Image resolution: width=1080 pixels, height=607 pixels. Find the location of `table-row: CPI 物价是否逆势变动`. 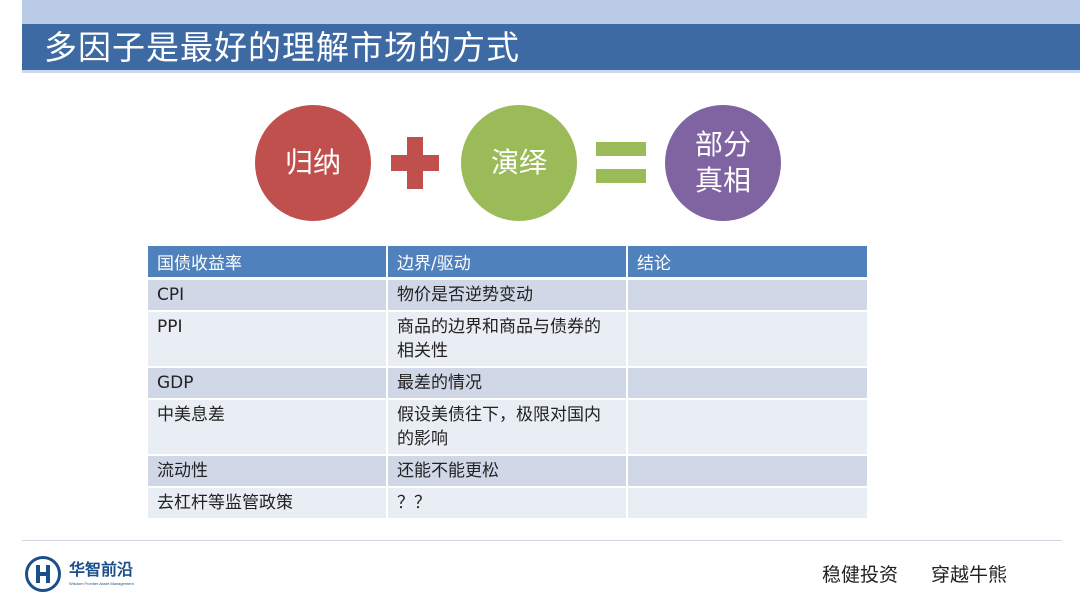

table-row: CPI 物价是否逆势变动 is located at coordinates (507, 295).